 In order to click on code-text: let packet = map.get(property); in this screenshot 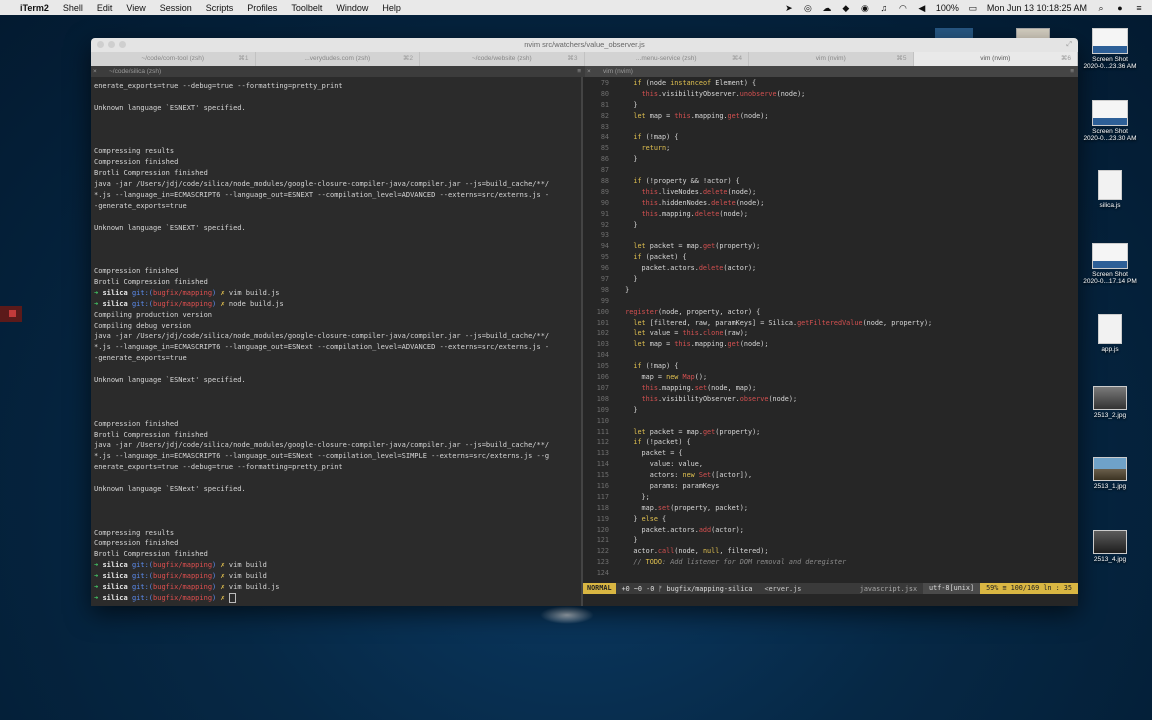, I will do `click(697, 431)`.